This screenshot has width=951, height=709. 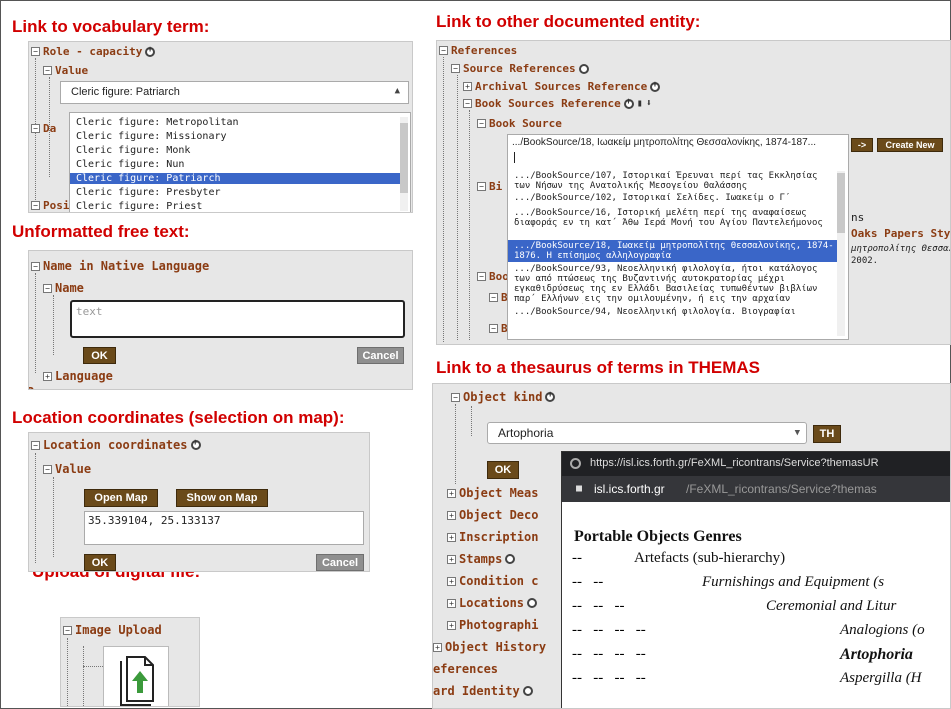 I want to click on image-upload-row: − Image Upload, so click(x=112, y=630).